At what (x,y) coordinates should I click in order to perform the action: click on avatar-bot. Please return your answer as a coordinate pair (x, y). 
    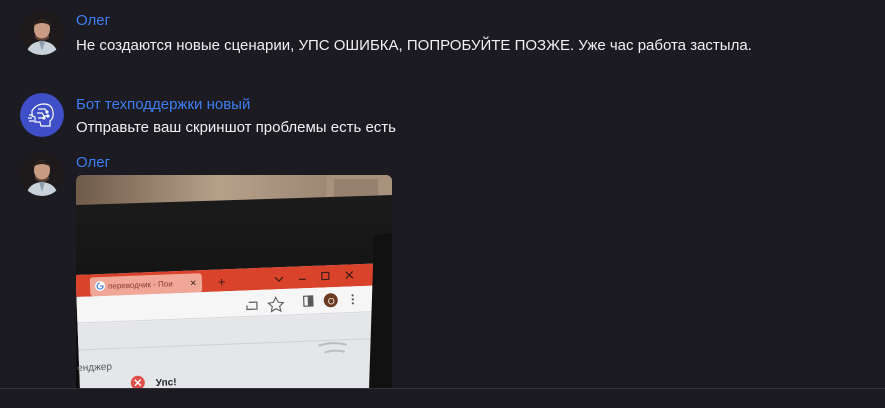
    Looking at the image, I should click on (42, 115).